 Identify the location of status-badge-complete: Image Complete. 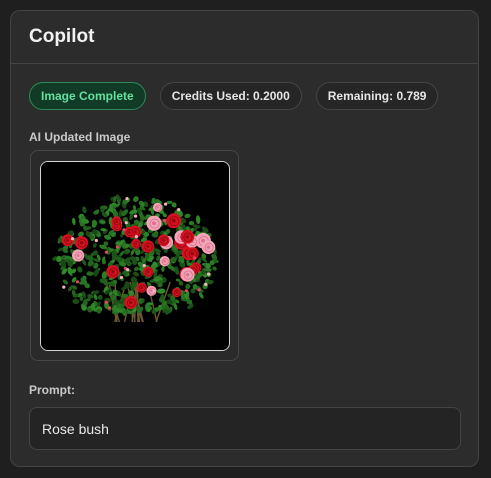
(87, 96).